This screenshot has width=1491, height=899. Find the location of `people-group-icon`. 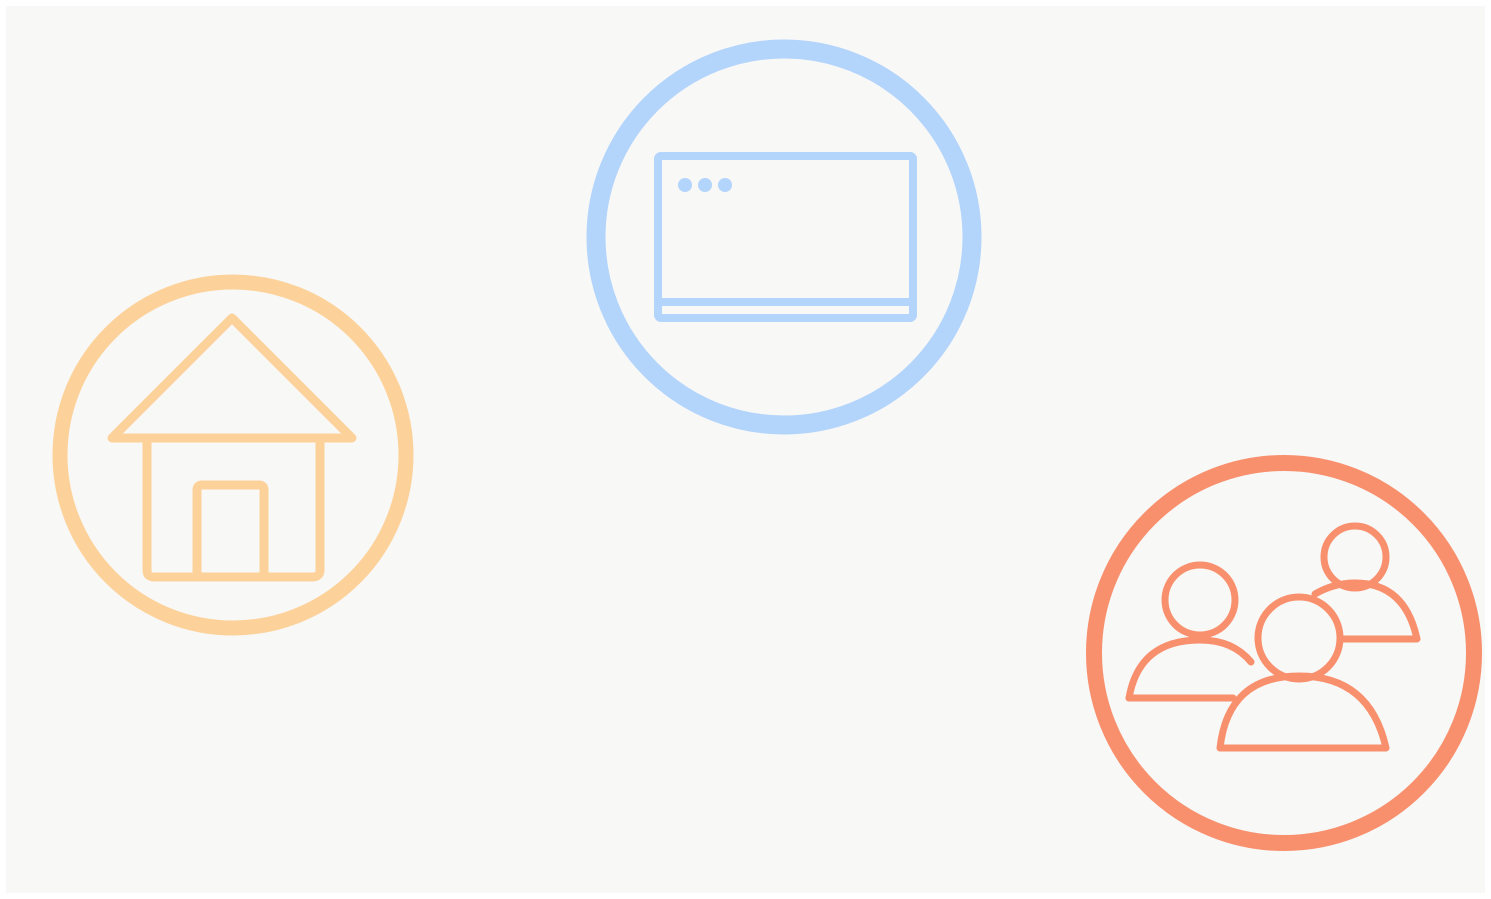

people-group-icon is located at coordinates (1284, 653).